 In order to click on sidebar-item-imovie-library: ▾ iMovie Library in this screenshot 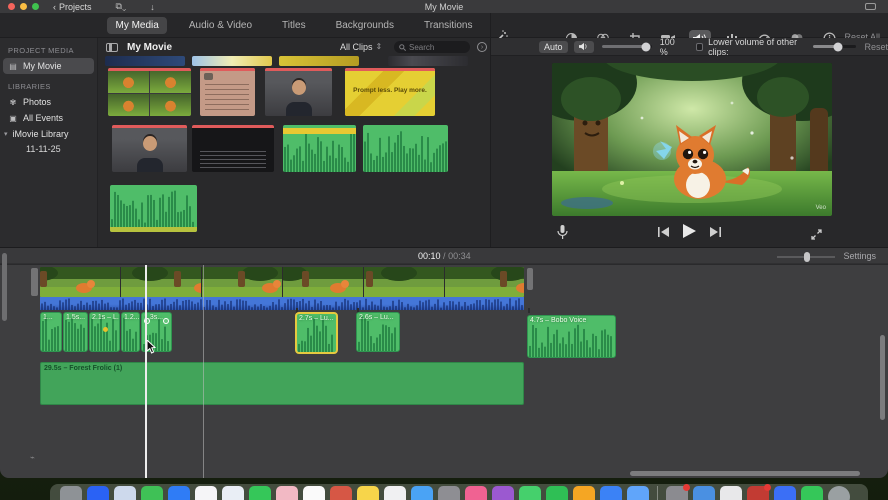, I will do `click(48, 134)`.